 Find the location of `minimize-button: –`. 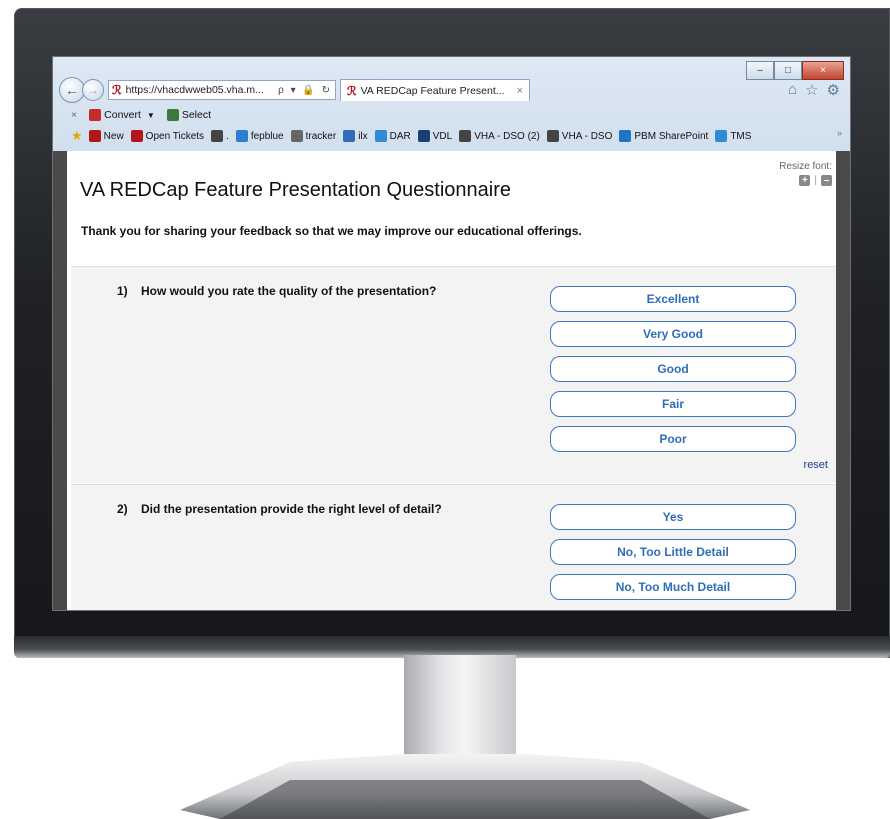

minimize-button: – is located at coordinates (760, 70).